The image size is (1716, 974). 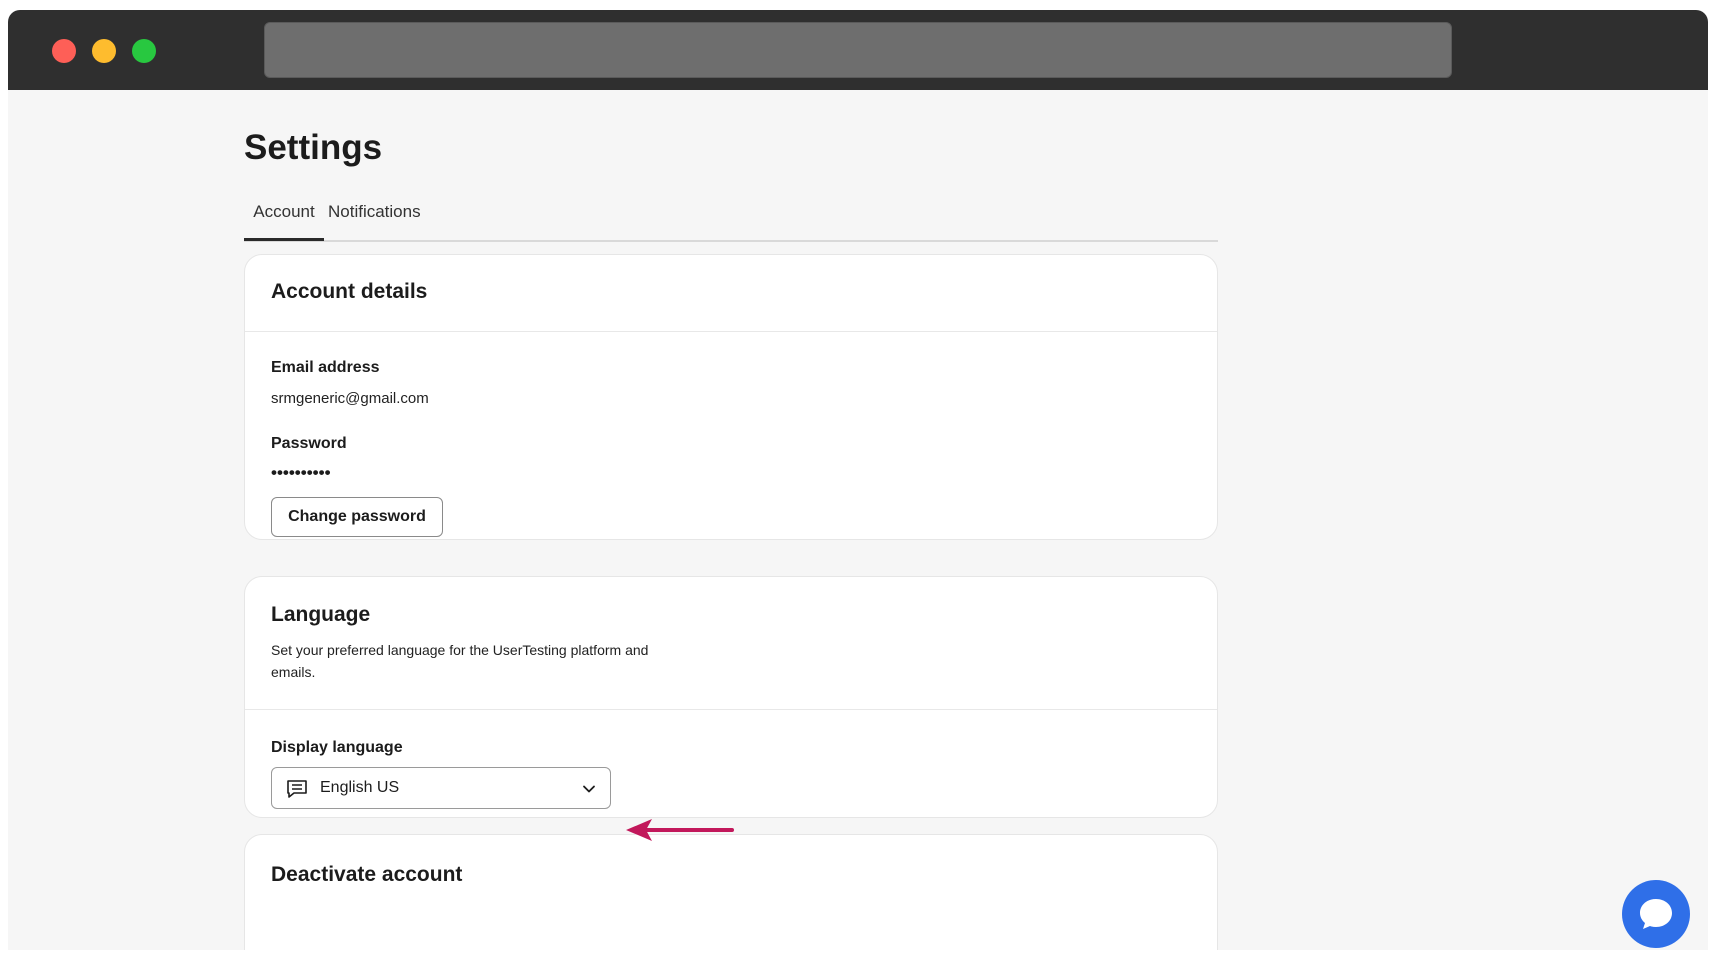 I want to click on password-value: ••••••••••, so click(x=301, y=472).